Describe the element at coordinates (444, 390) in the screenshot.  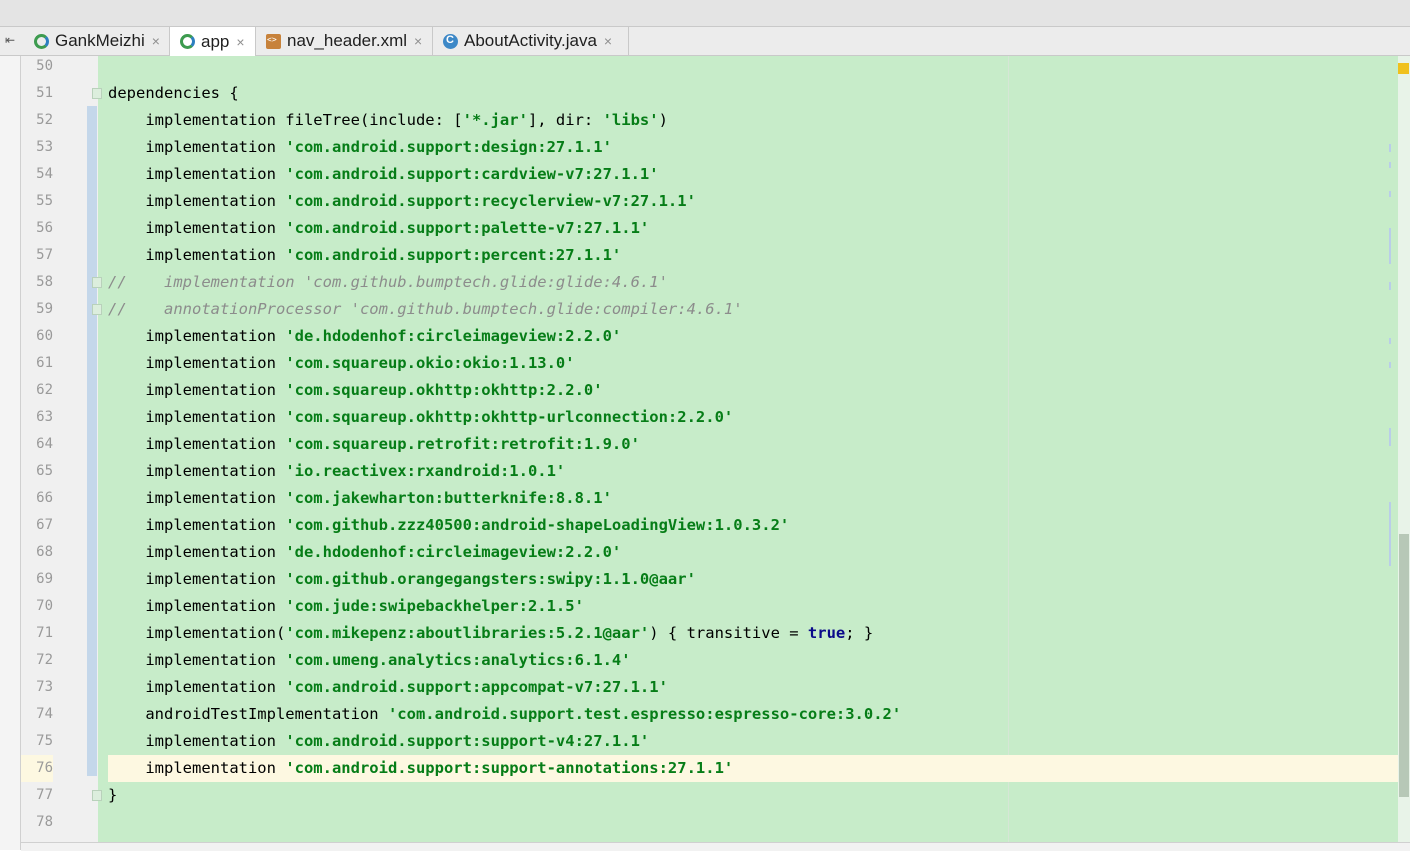
I see `string-literal: 'com.squareup.okhttp:okhttp:2.2.0'` at that location.